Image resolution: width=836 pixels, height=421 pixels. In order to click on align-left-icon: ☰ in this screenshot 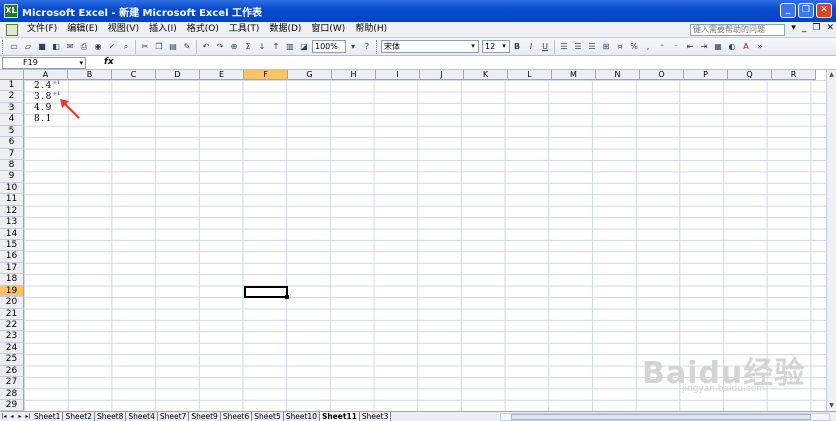, I will do `click(564, 47)`.